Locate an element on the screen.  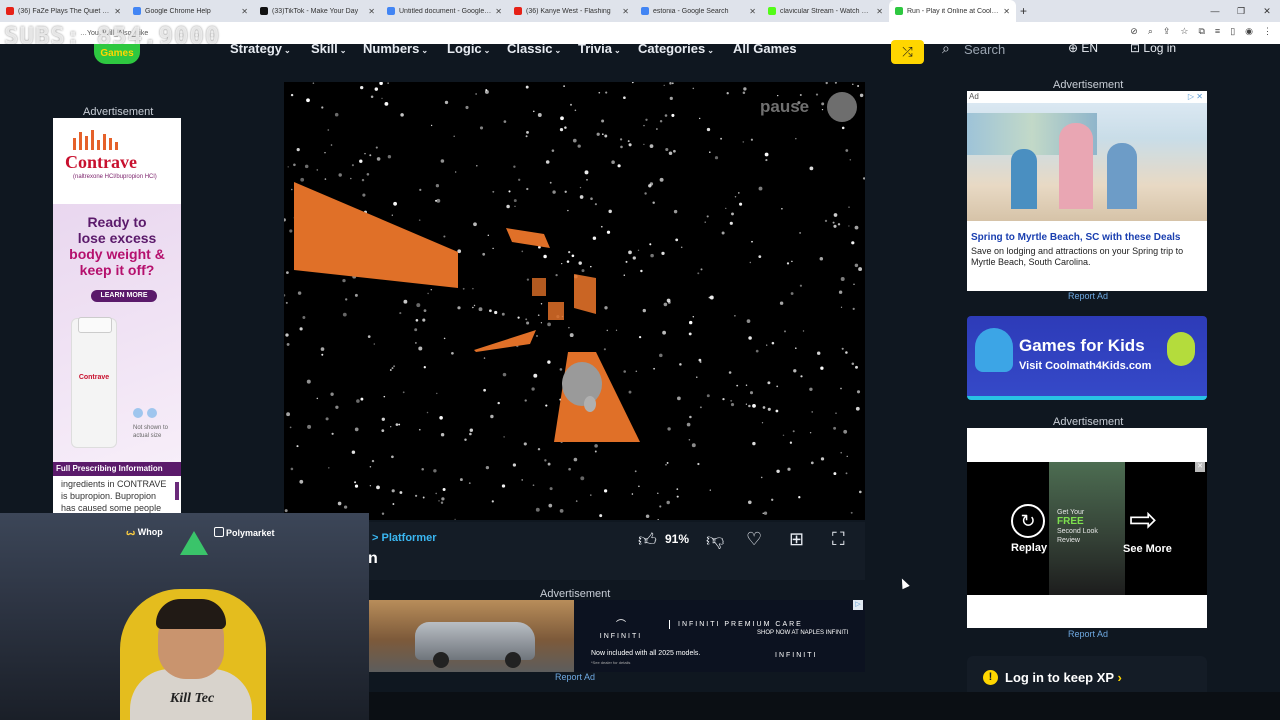
breadcrumb-platformer: > Platformer is located at coordinates (404, 538).